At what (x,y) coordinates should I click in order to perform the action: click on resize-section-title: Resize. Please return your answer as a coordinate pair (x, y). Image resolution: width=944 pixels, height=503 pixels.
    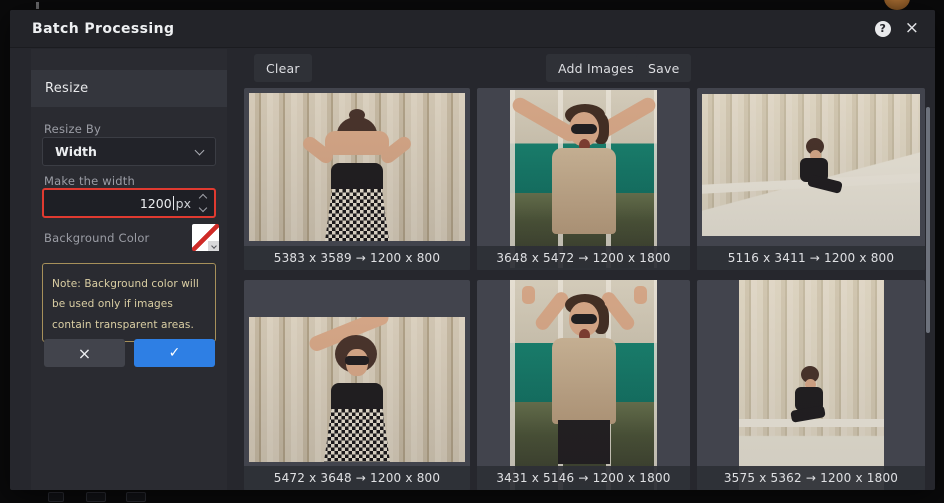
    Looking at the image, I should click on (67, 88).